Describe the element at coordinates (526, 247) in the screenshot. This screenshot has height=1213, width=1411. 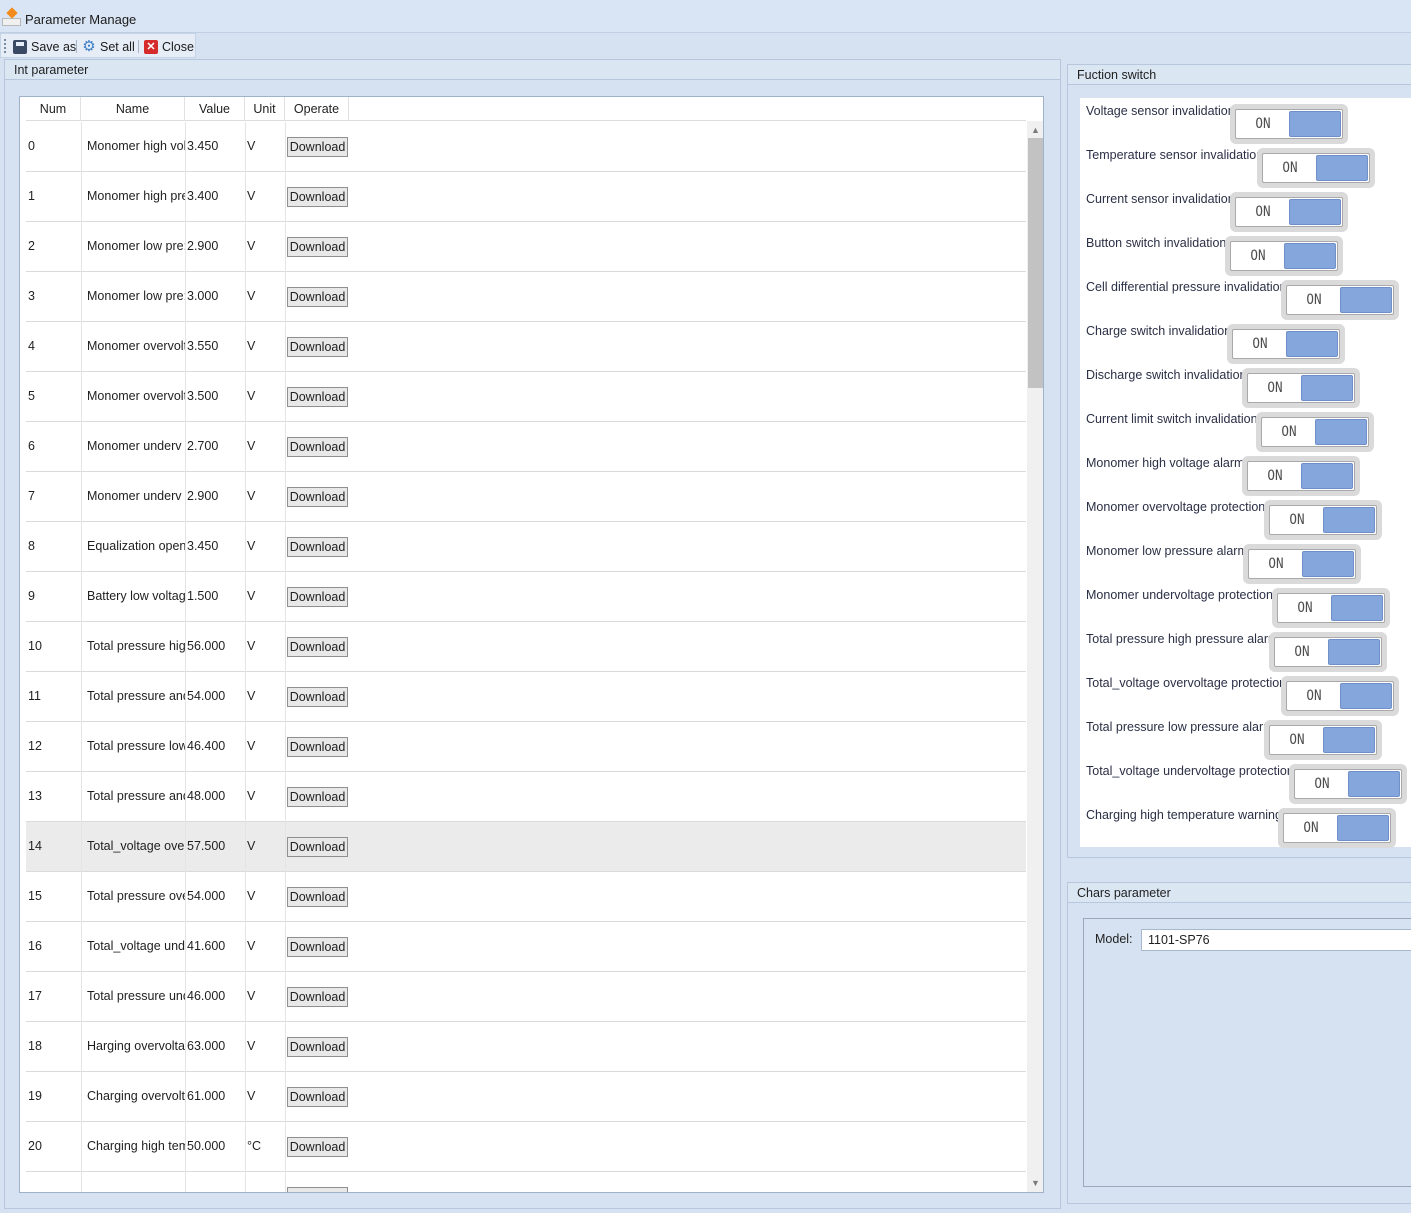
I see `table-row: 2 Monomer low pre: 2.900 V Download` at that location.